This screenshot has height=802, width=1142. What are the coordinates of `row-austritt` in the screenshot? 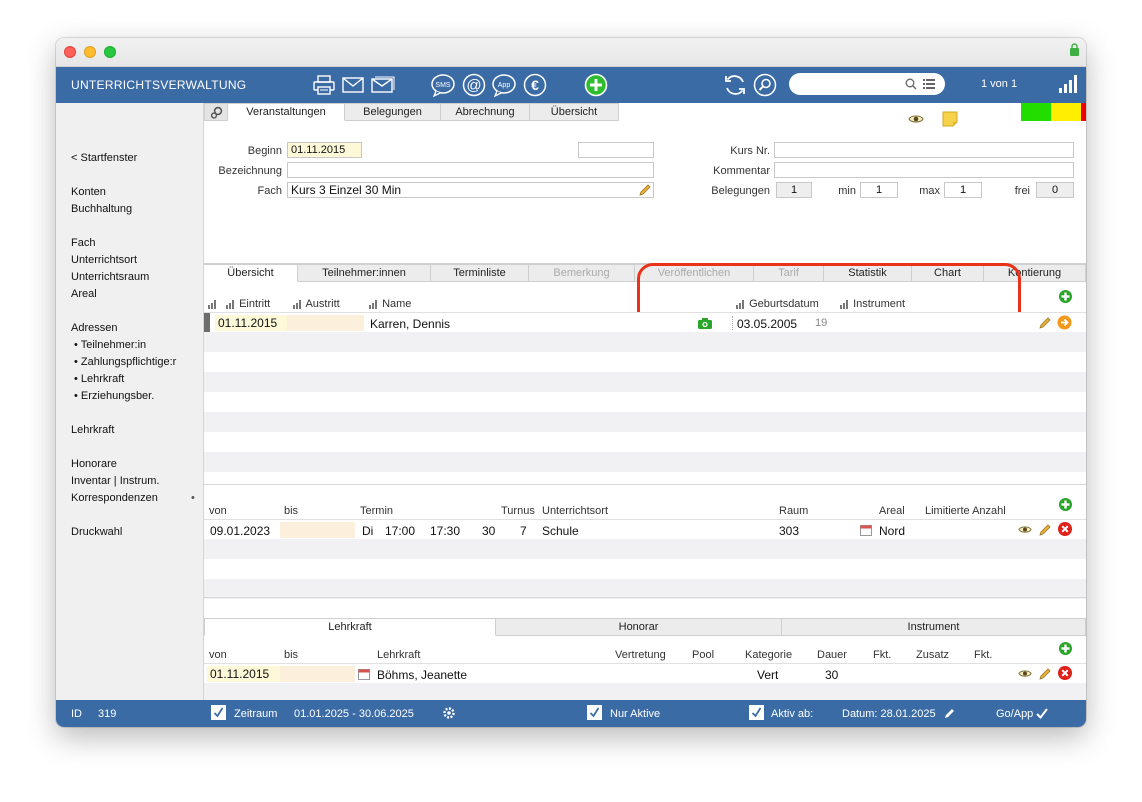 It's located at (325, 323).